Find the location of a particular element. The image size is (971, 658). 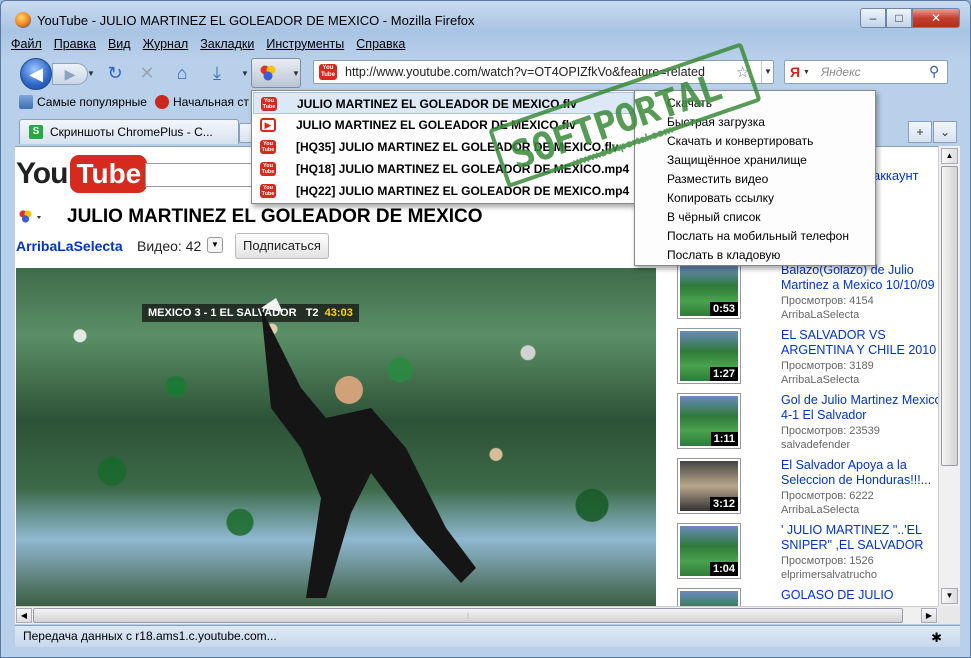

youtube-search-input is located at coordinates (201, 175).